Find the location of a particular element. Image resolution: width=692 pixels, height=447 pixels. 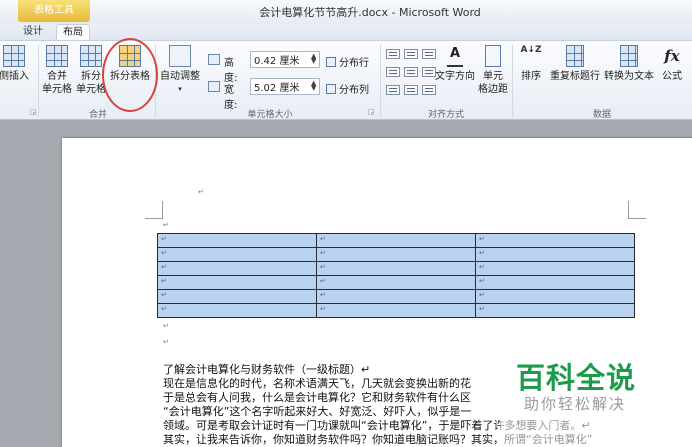

table-tools-label: 表格工具 is located at coordinates (54, 11).